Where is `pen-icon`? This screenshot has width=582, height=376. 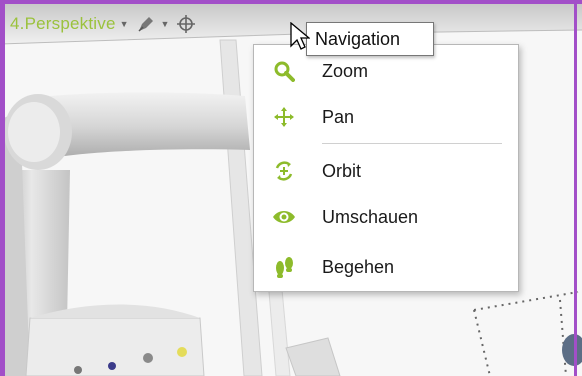 pen-icon is located at coordinates (146, 24).